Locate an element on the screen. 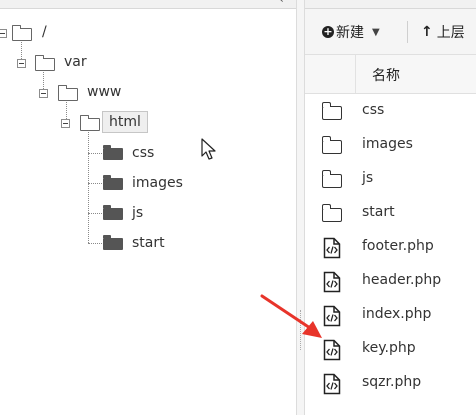 The width and height of the screenshot is (476, 415). tree-node-label: / is located at coordinates (44, 32).